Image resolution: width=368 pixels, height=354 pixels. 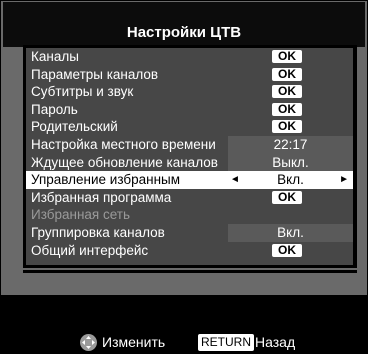 I want to click on settings-row: Пароль OK, so click(x=189, y=110).